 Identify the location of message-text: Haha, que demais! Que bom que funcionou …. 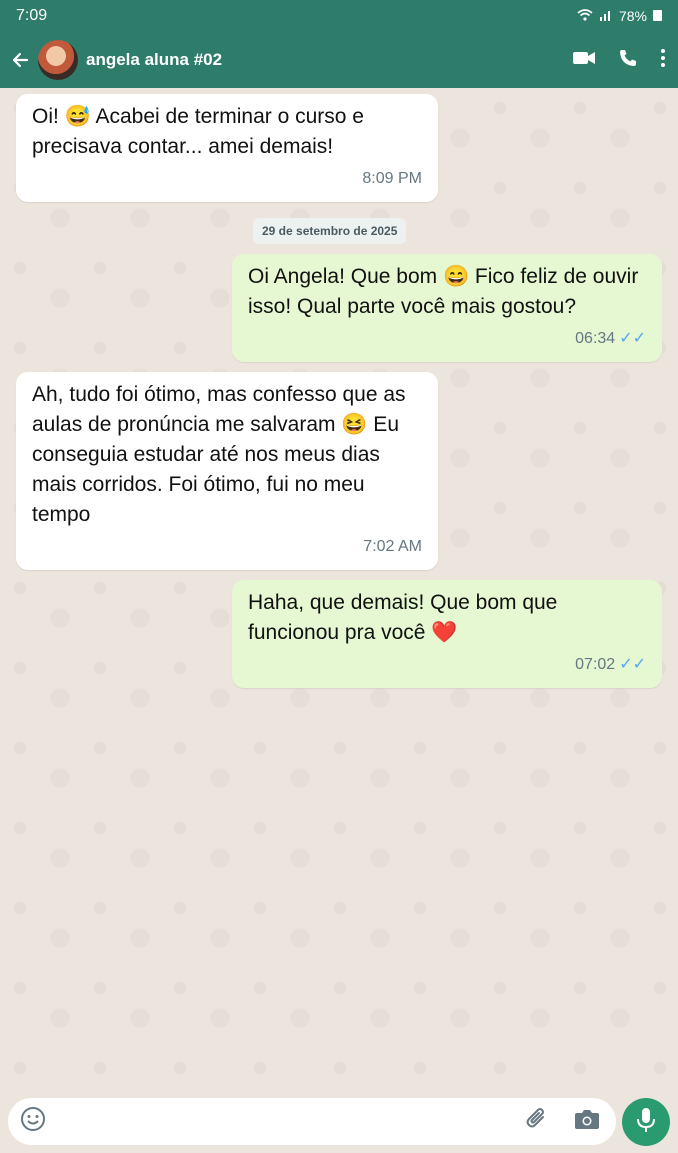
(403, 617).